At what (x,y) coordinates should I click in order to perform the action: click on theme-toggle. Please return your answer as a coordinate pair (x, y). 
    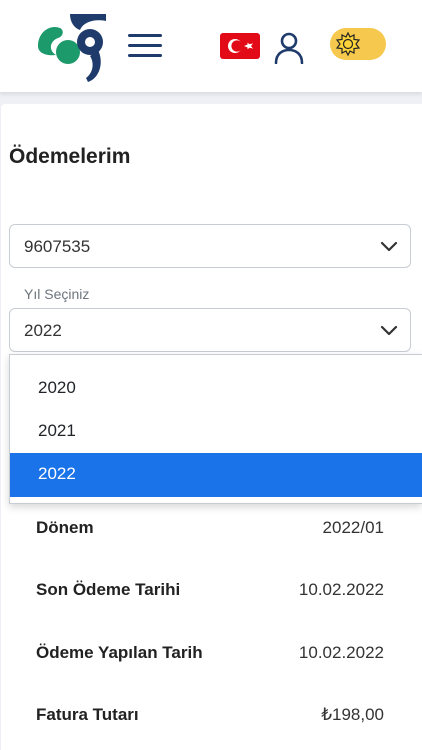
    Looking at the image, I should click on (358, 44).